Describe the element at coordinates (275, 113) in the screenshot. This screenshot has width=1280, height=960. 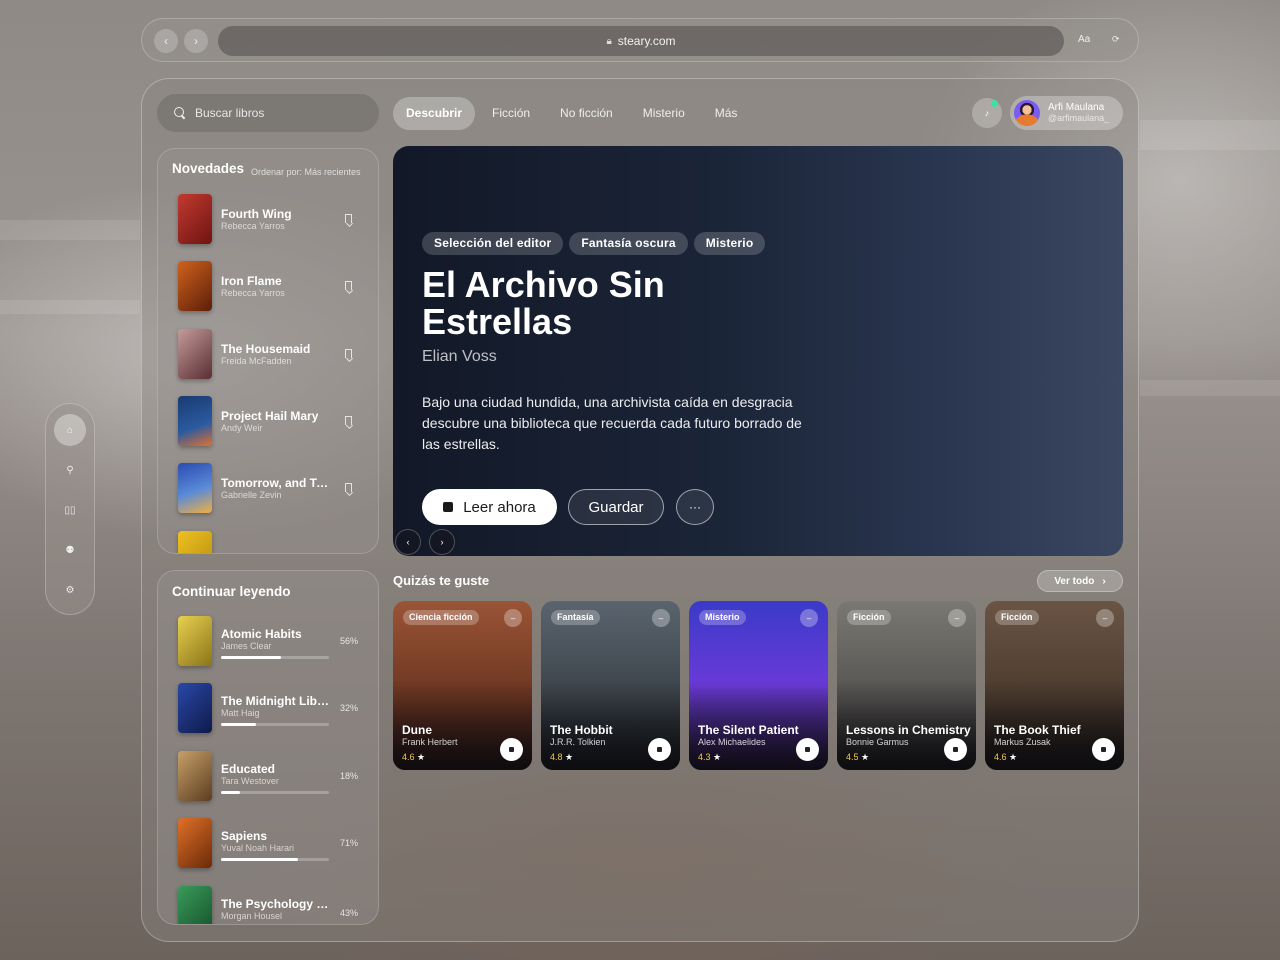
I see `search-input` at that location.